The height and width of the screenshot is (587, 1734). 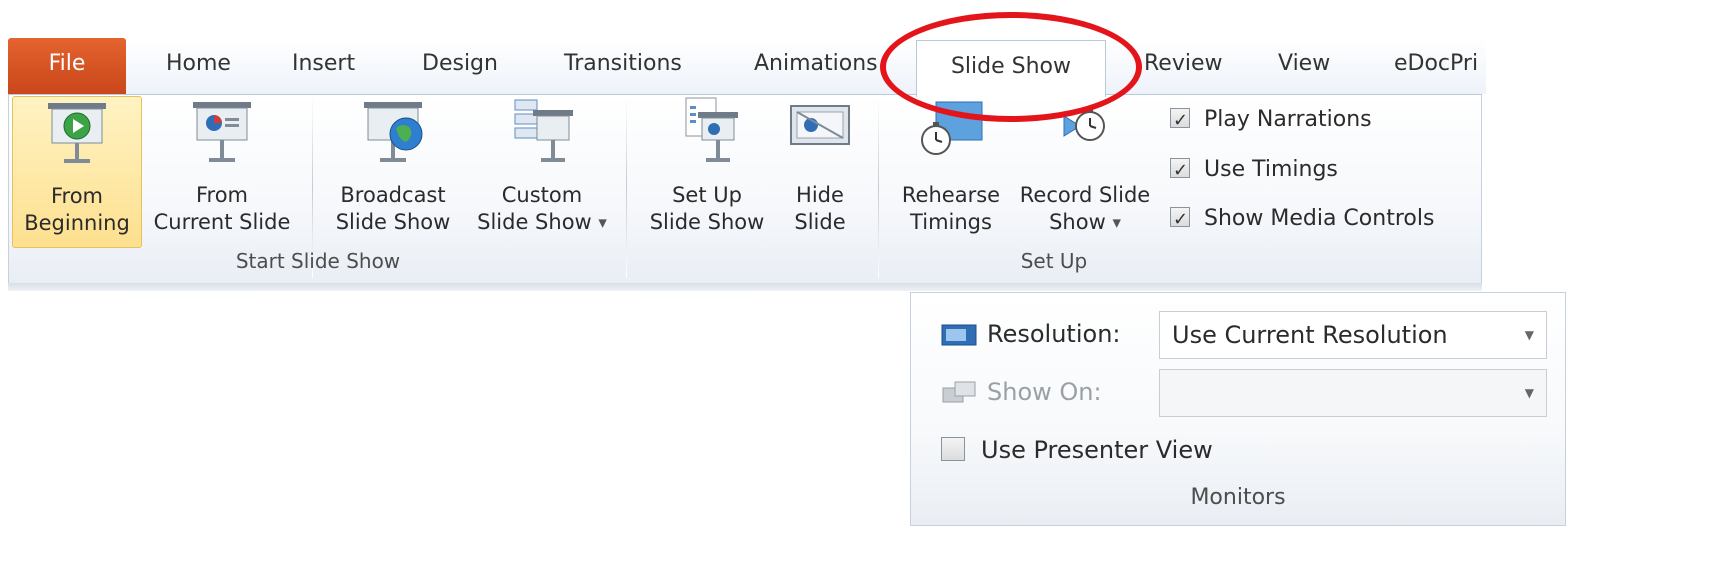 What do you see at coordinates (707, 195) in the screenshot?
I see `setup-line1: Set Up` at bounding box center [707, 195].